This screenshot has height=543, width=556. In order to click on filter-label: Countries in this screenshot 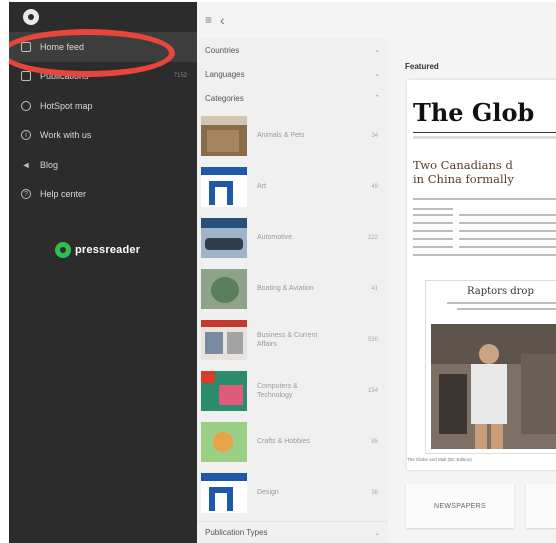, I will do `click(222, 50)`.